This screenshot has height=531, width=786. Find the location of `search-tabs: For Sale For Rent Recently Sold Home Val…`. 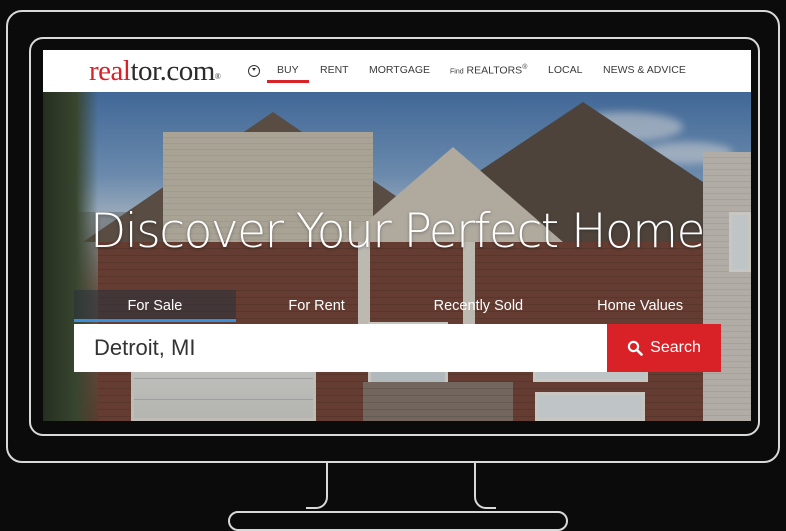

search-tabs: For Sale For Rent Recently Sold Home Val… is located at coordinates (397, 306).